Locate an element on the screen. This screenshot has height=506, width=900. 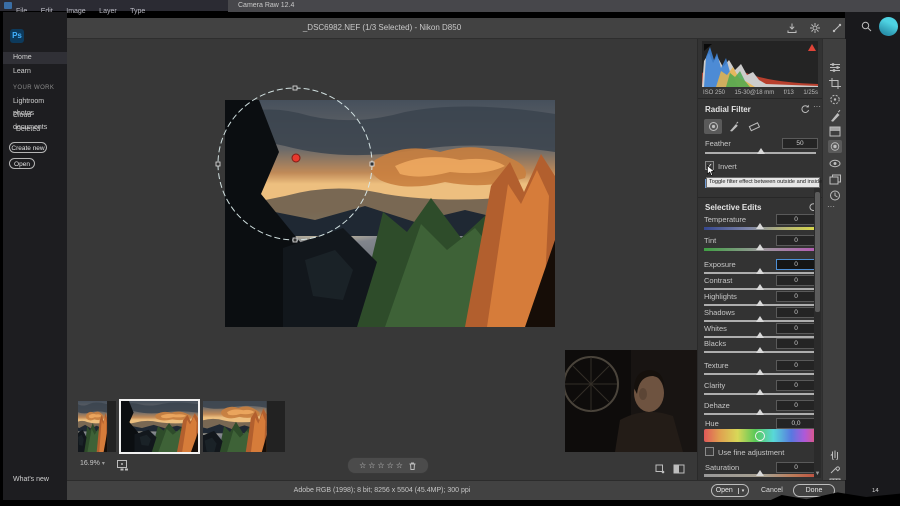
feather-label: Feather is located at coordinates (718, 143).